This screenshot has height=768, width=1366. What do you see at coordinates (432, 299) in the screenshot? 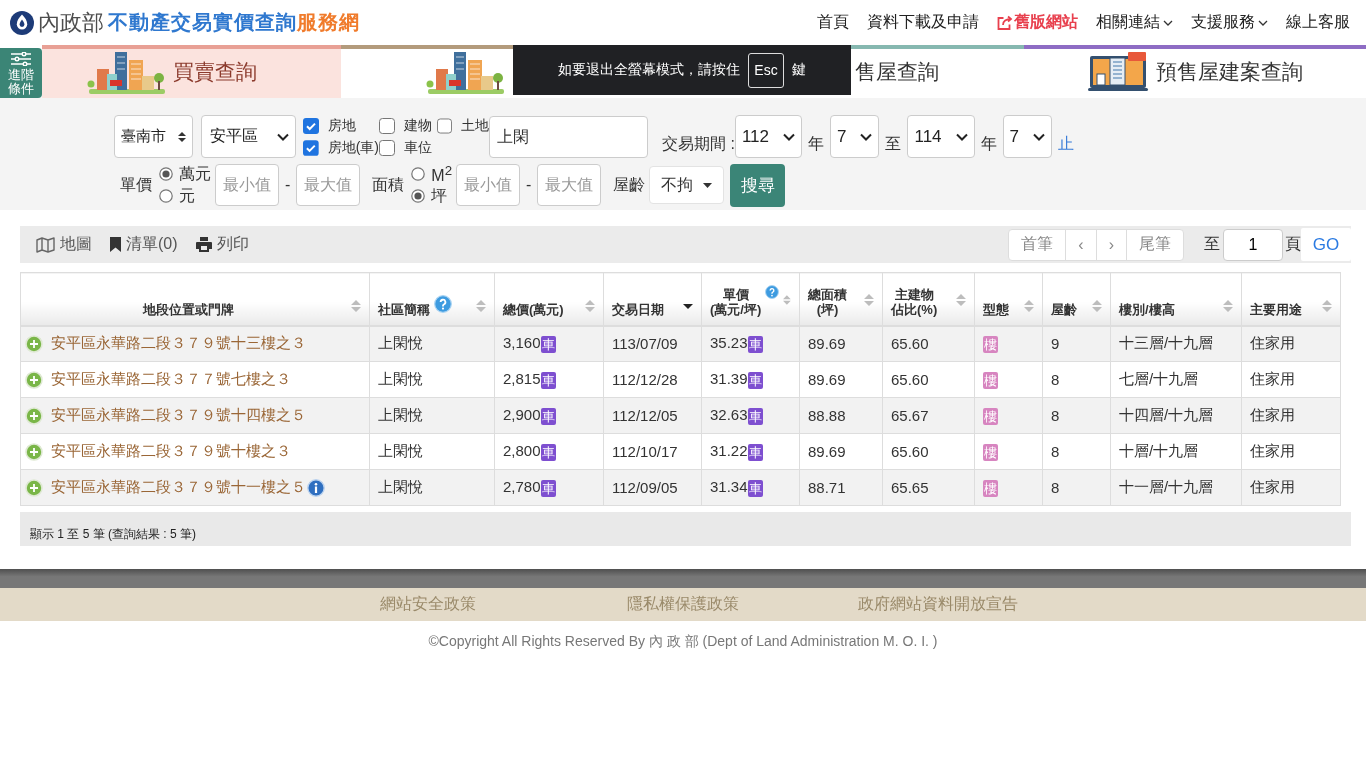
I see `column-header: 社區簡稱` at bounding box center [432, 299].